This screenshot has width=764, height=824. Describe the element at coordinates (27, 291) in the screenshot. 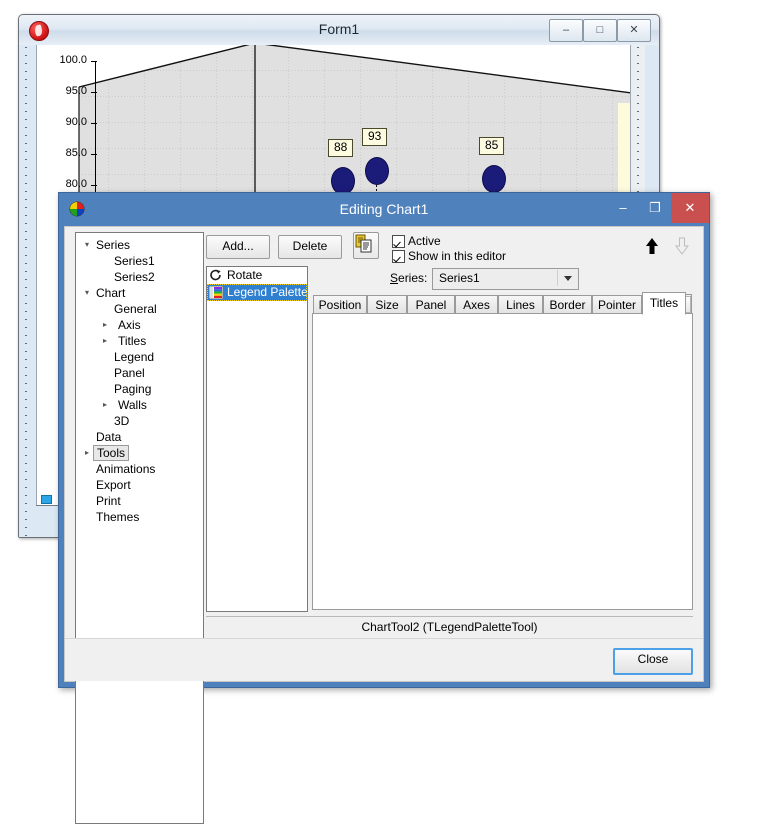

I see `designer-left-gutter` at that location.